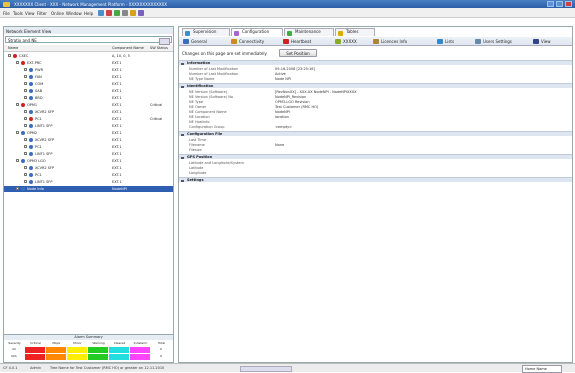 Image resolution: width=575 pixels, height=373 pixels. What do you see at coordinates (550, 4) in the screenshot?
I see `minimize-button` at bounding box center [550, 4].